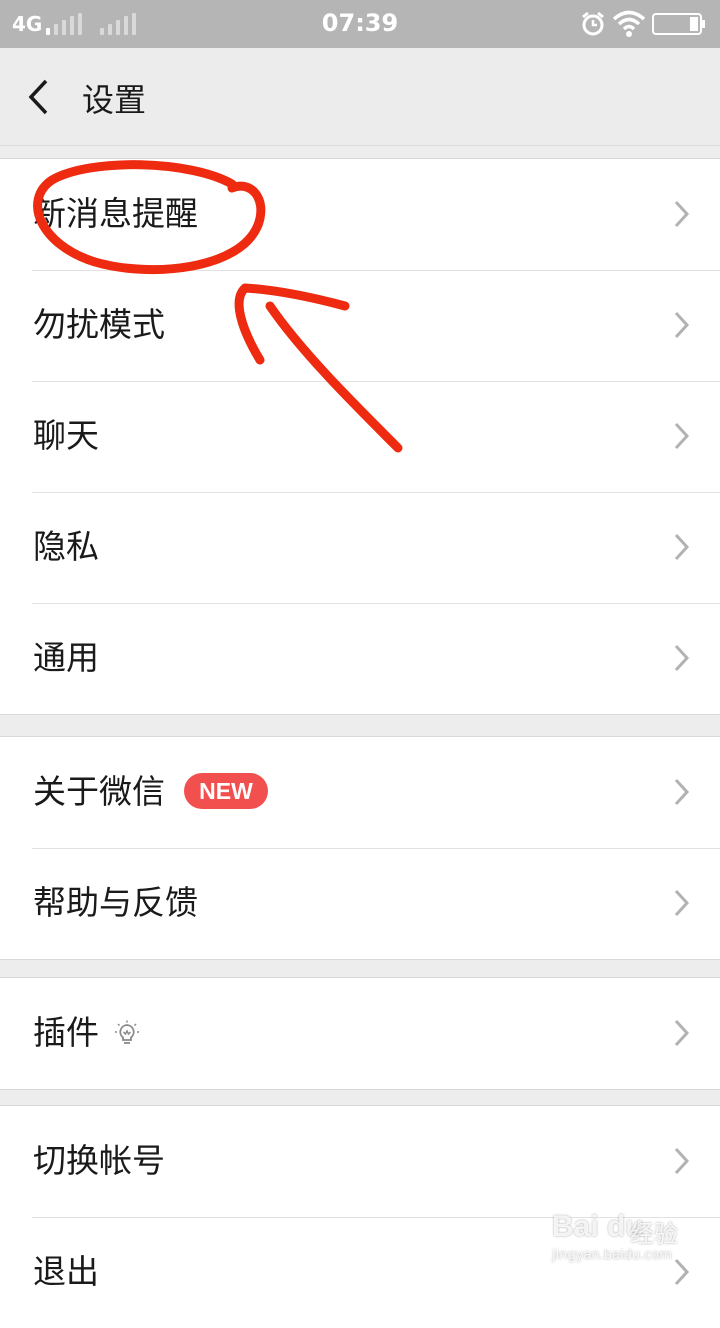  What do you see at coordinates (115, 902) in the screenshot?
I see `settings-item-label: 帮助与反馈` at bounding box center [115, 902].